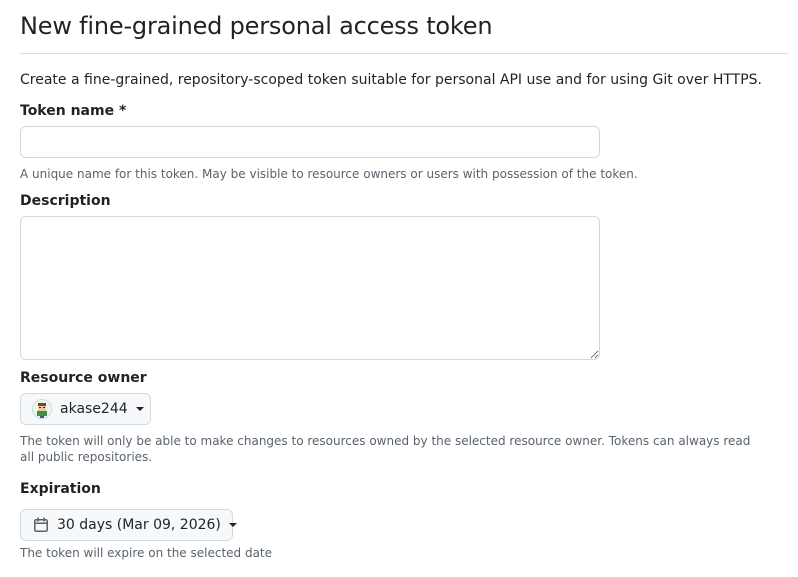 The width and height of the screenshot is (798, 577). I want to click on description-label: Description, so click(65, 201).